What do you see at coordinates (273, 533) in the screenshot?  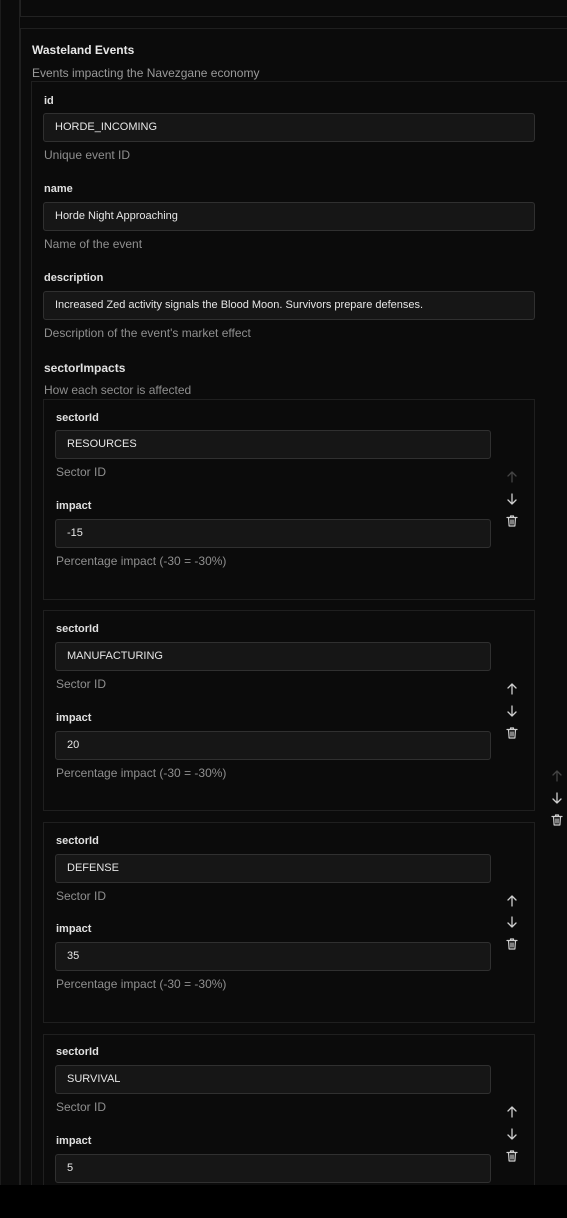 I see `impact-input: -15` at bounding box center [273, 533].